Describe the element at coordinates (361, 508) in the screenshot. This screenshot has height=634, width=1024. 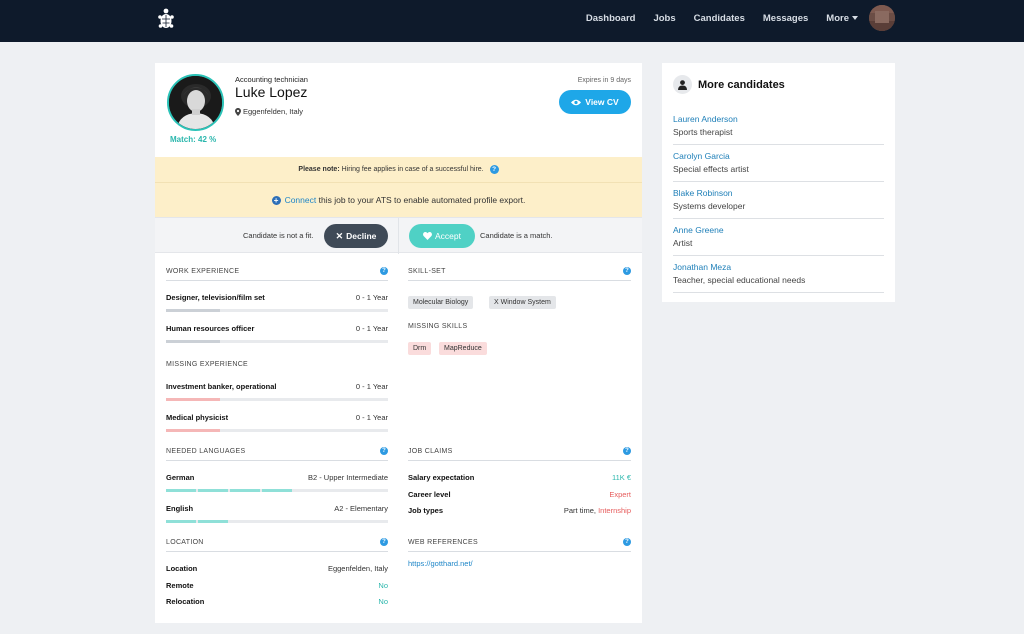
I see `language-value: A2 - Elementary` at that location.